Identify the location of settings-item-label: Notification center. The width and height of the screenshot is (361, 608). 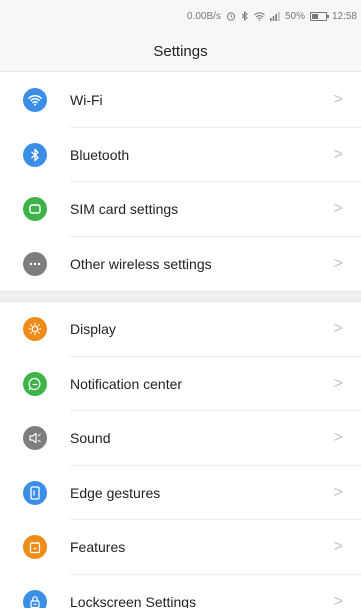
(126, 383).